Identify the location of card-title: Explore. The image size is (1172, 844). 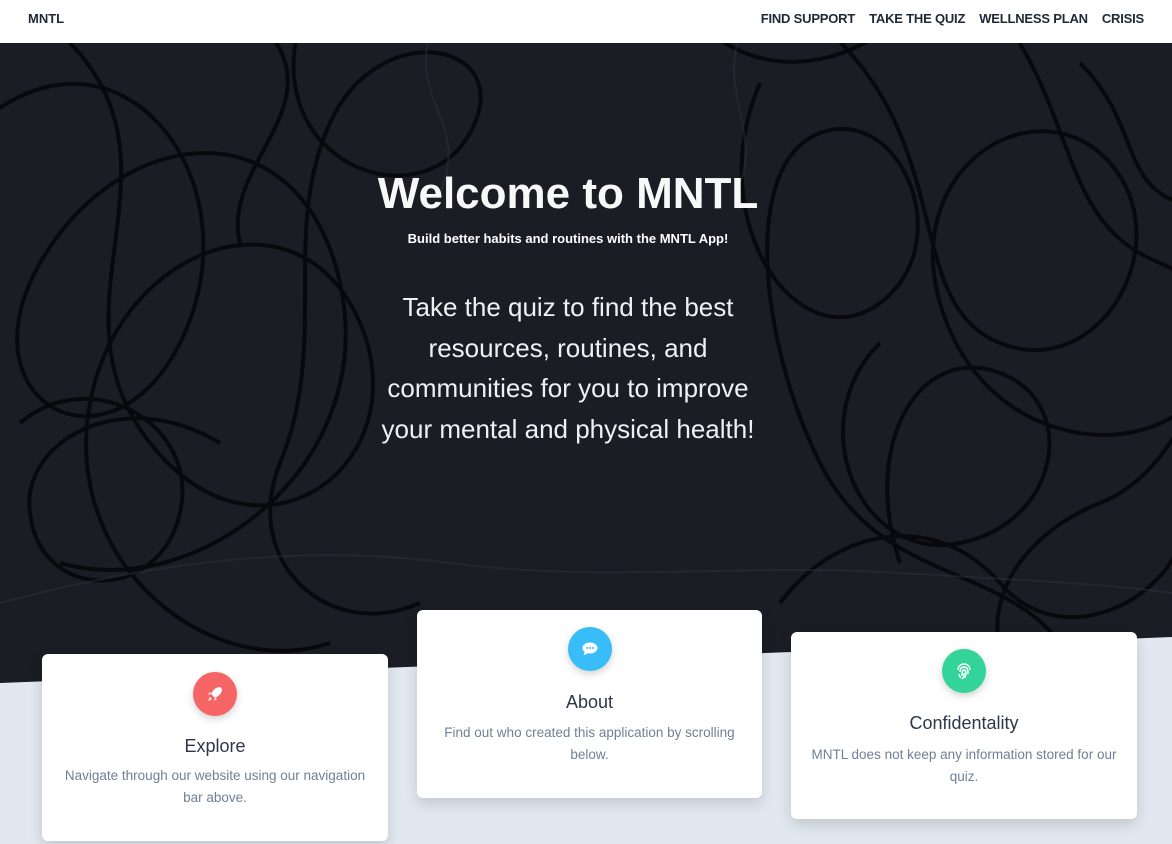
(215, 746).